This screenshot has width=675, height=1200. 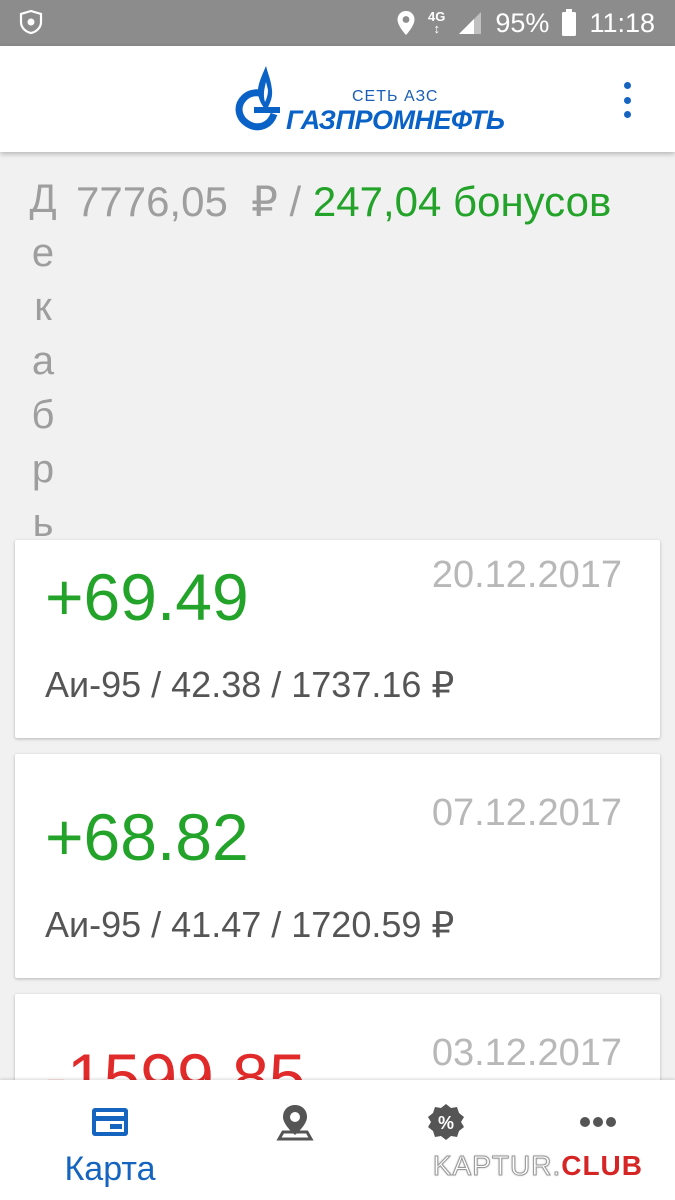 What do you see at coordinates (147, 837) in the screenshot?
I see `transaction-amount: +68.82` at bounding box center [147, 837].